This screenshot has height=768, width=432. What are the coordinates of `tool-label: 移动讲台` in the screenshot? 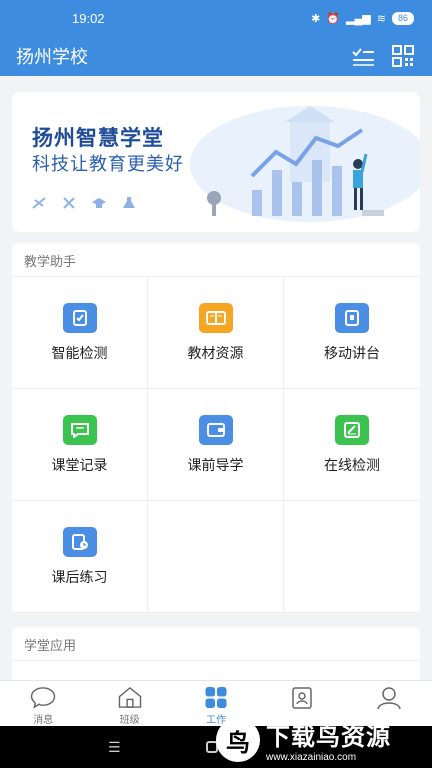 It's located at (352, 352).